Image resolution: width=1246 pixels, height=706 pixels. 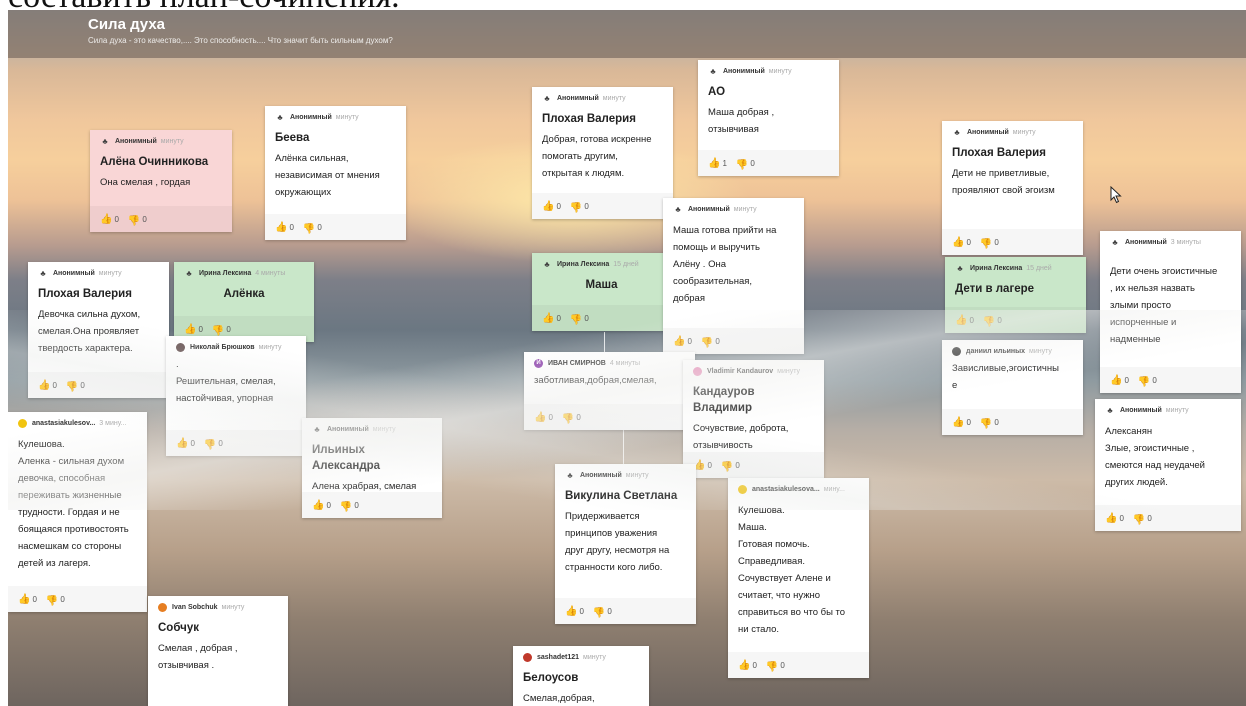 I want to click on user-avatar-icon: ♣, so click(x=547, y=264).